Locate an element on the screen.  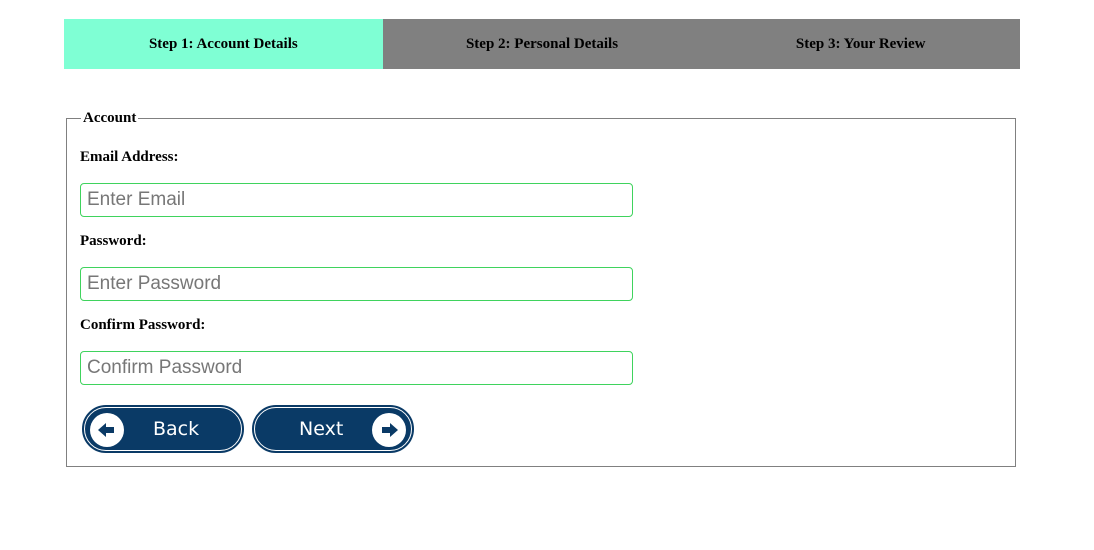
step-label: Step 2: Personal Details is located at coordinates (542, 43).